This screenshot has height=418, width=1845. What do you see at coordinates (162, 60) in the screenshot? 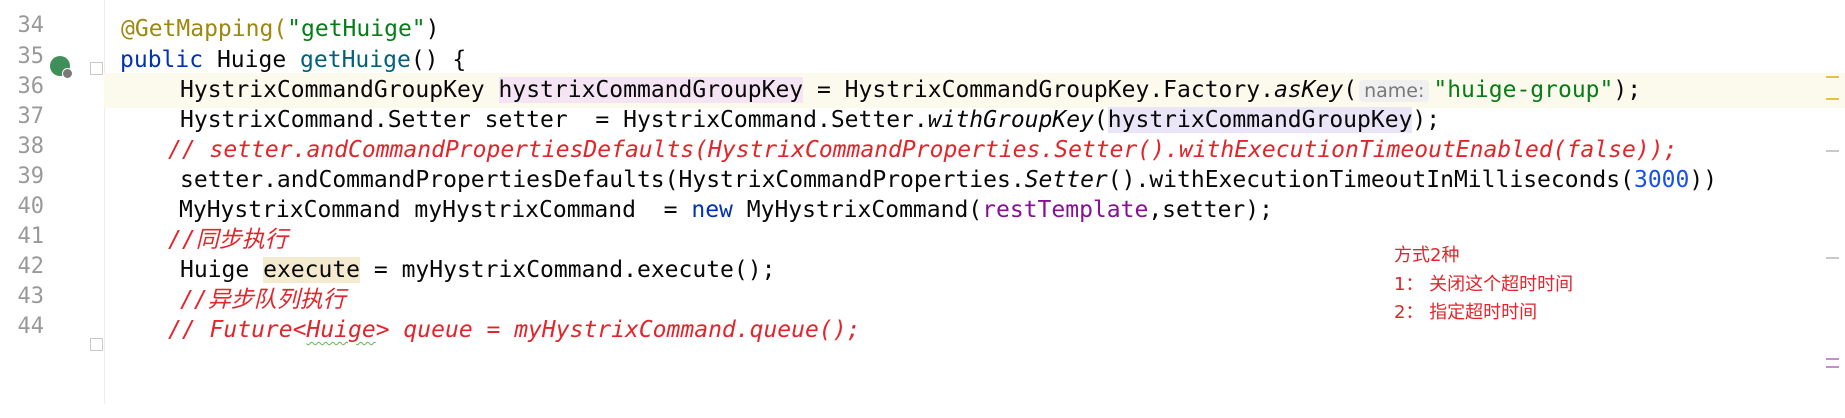
I see `keyword: public` at bounding box center [162, 60].